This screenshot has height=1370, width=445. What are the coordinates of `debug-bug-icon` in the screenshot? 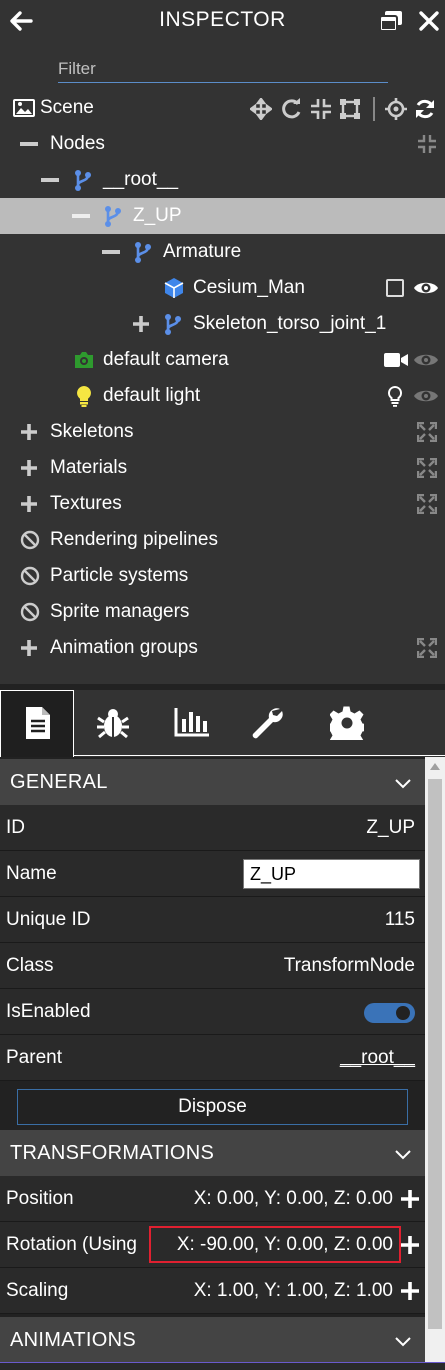 It's located at (113, 724).